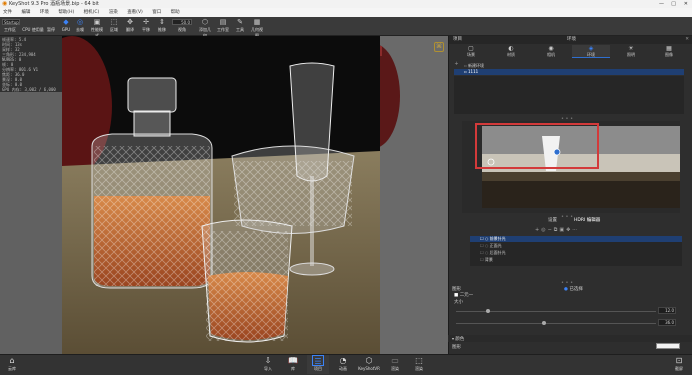  I want to click on project-icon: ☰, so click(318, 360).